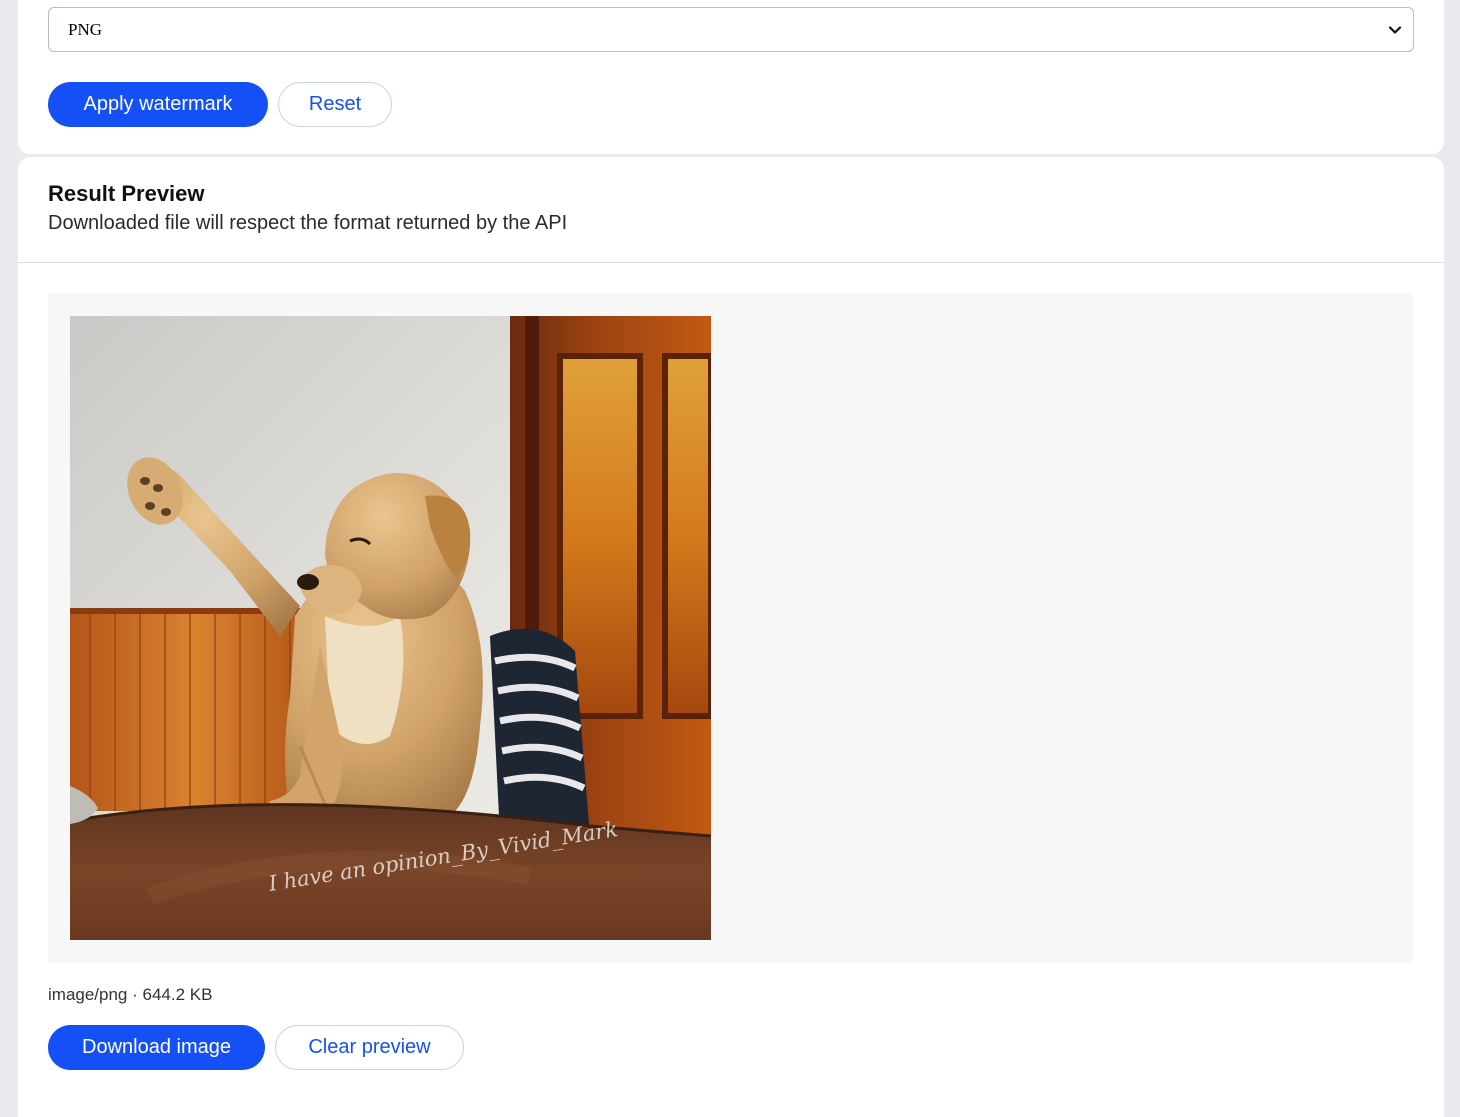 The width and height of the screenshot is (1460, 1117). What do you see at coordinates (126, 193) in the screenshot?
I see `result-preview-title: Result Preview` at bounding box center [126, 193].